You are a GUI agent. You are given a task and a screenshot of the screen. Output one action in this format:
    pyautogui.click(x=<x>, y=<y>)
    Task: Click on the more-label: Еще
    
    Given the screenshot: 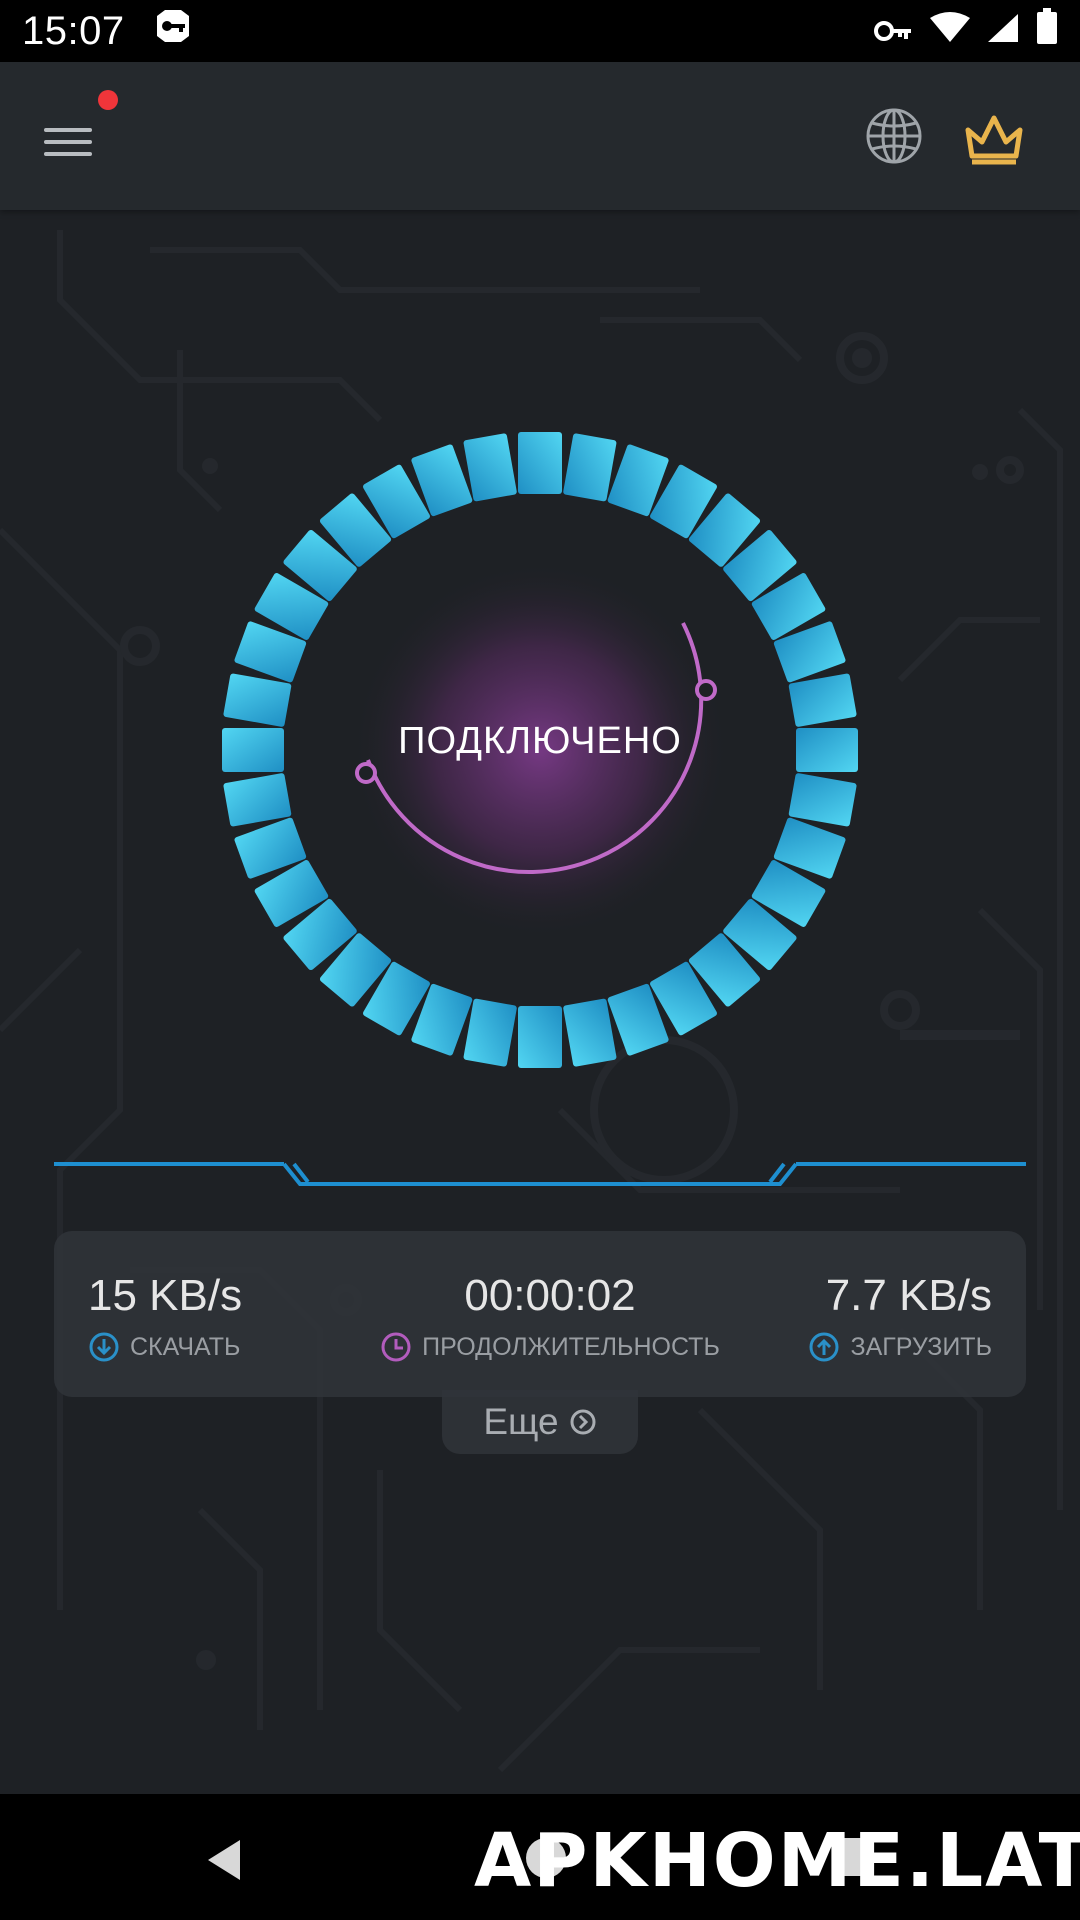 What is the action you would take?
    pyautogui.click(x=521, y=1421)
    